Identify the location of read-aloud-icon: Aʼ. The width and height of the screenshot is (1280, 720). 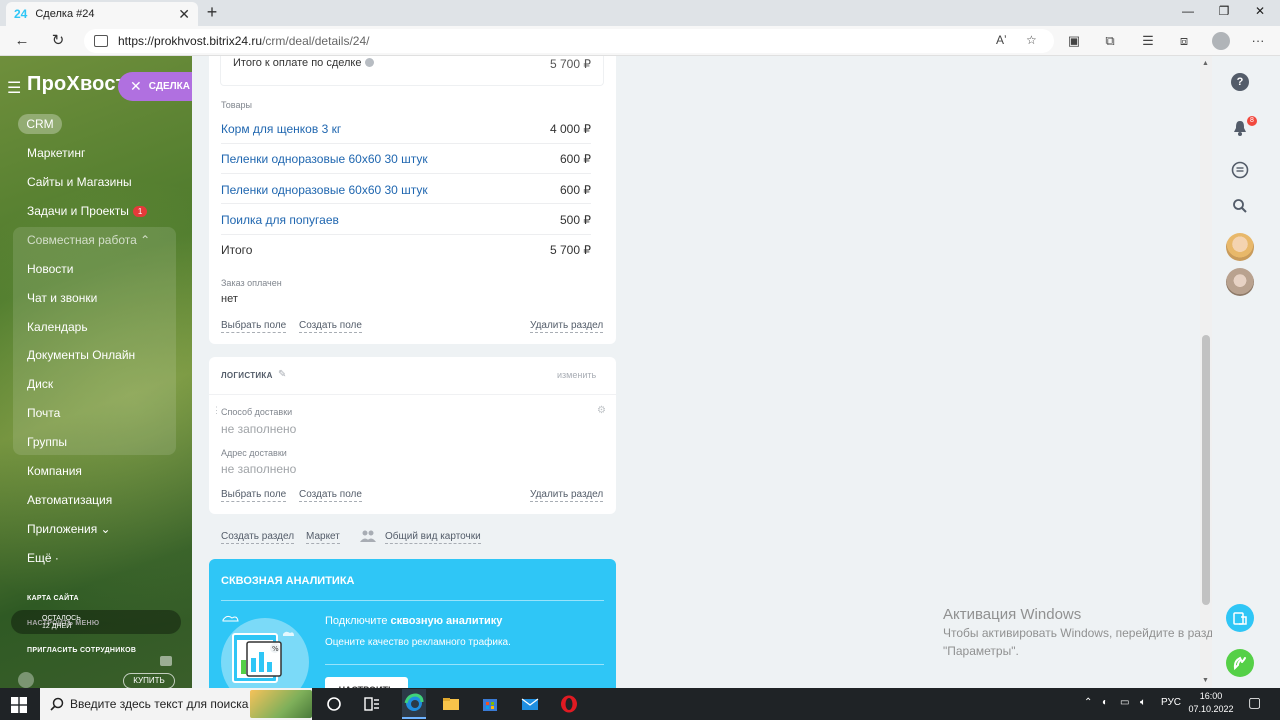
(1001, 40).